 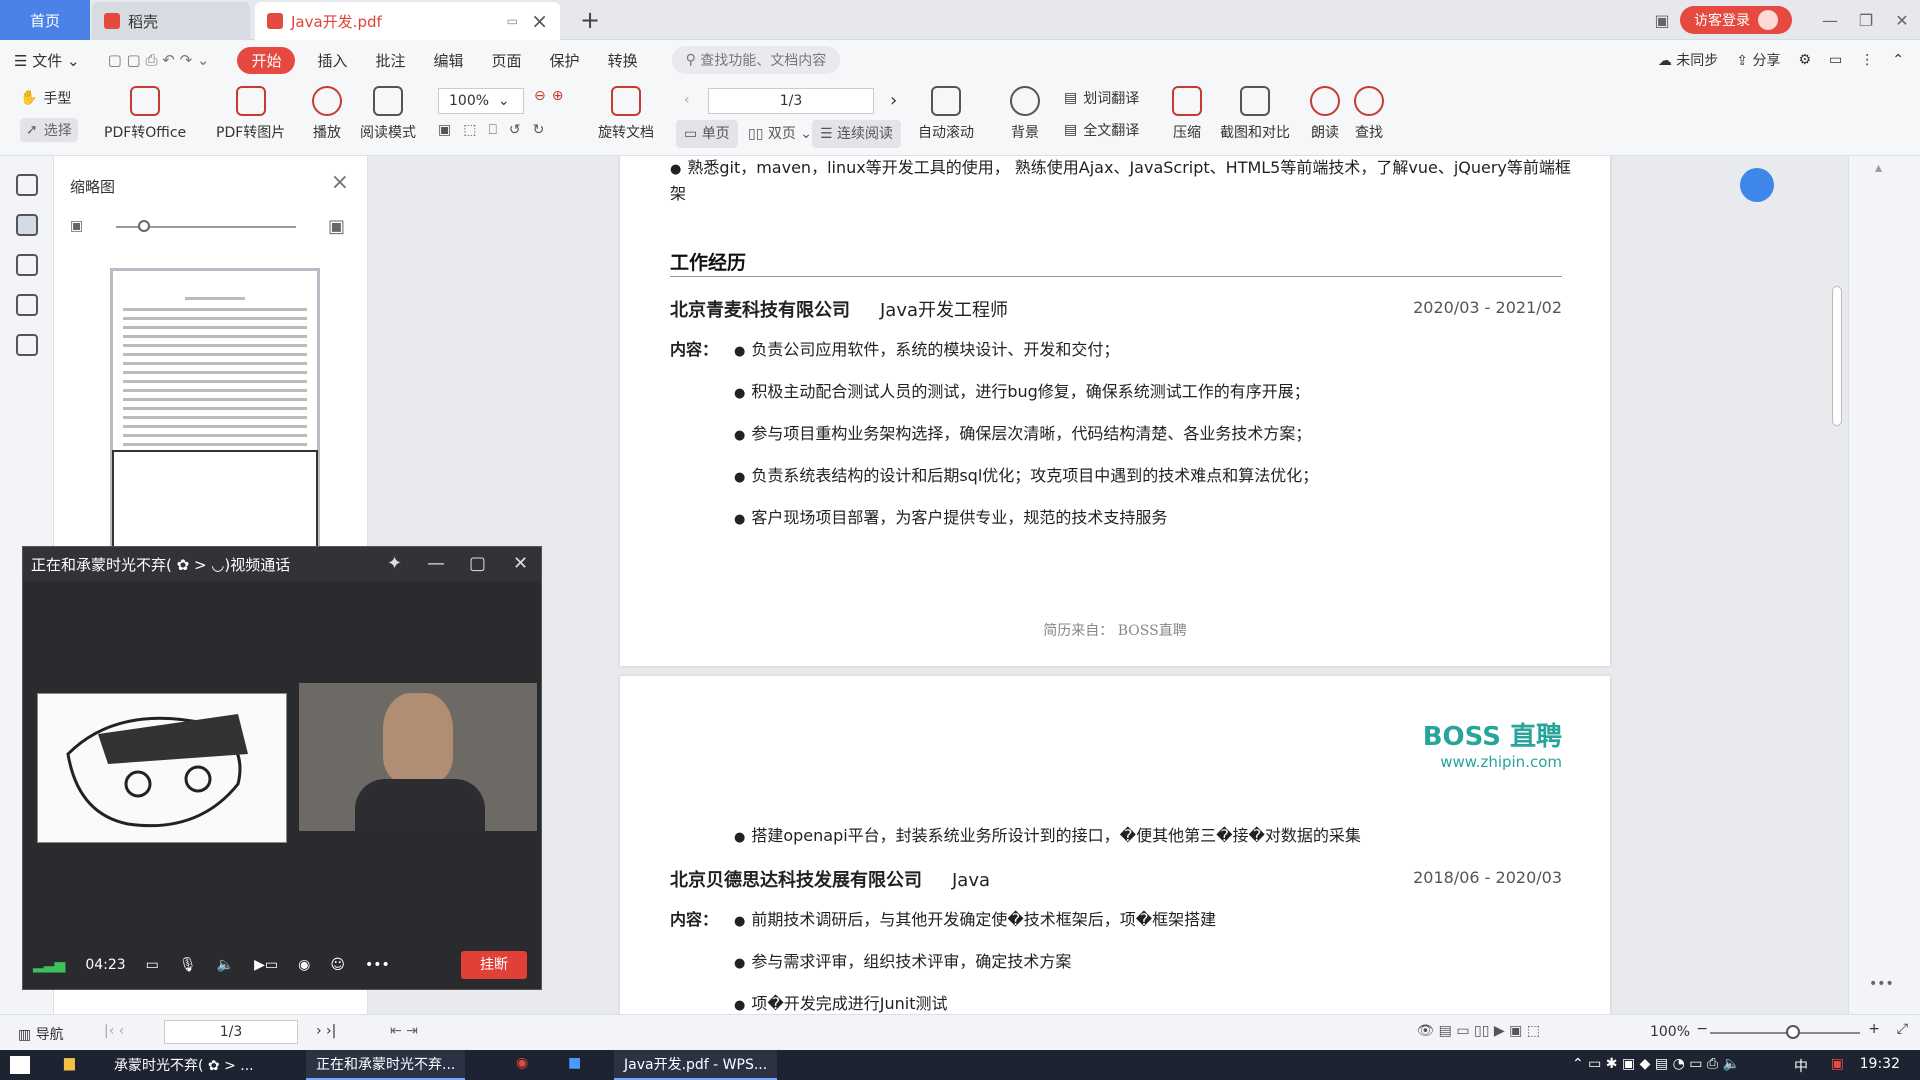 What do you see at coordinates (215, 505) in the screenshot?
I see `thumbnail-viewport` at bounding box center [215, 505].